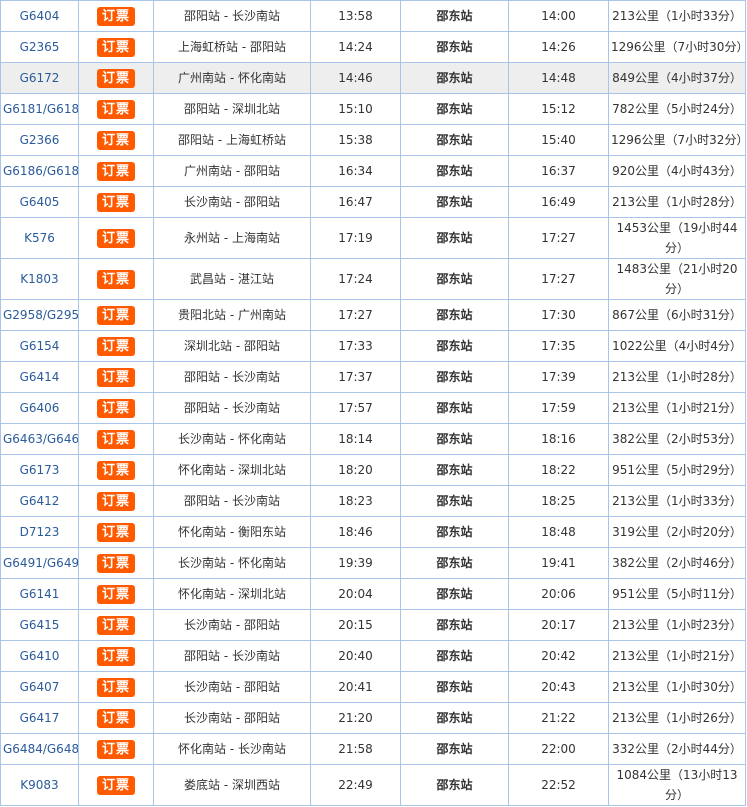 This screenshot has height=807, width=747. I want to click on departure-time-cell: 18:25, so click(558, 501).